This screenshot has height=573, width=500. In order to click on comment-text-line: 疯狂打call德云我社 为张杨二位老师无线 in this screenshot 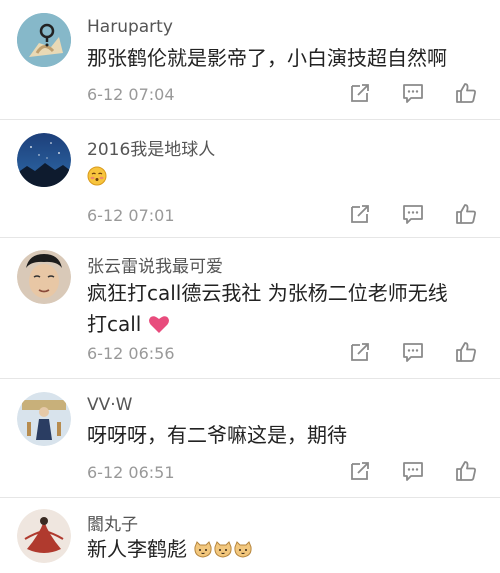, I will do `click(267, 293)`.